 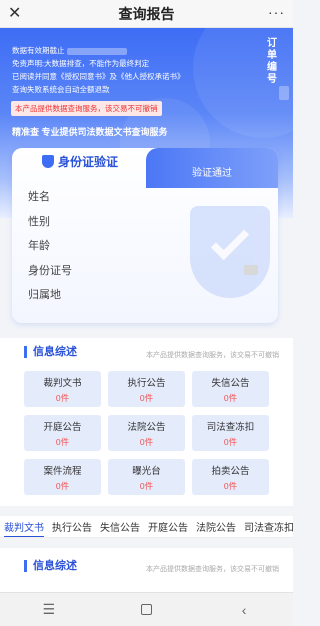 I want to click on notice-line: 已阅读并同意《授权同意书》及《他人授权承诺书》, so click(x=122, y=76).